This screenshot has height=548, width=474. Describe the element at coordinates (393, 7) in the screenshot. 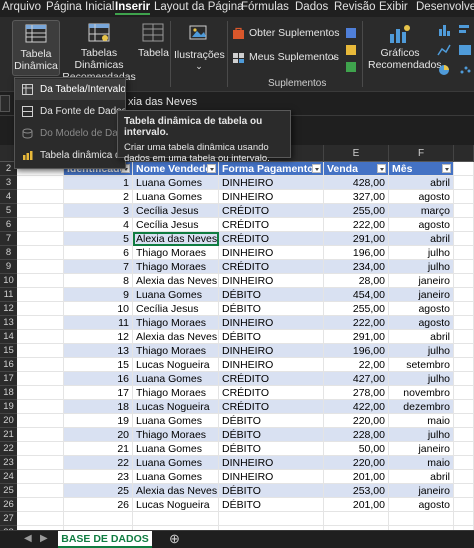

I see `menu-exibir: Exibir` at that location.